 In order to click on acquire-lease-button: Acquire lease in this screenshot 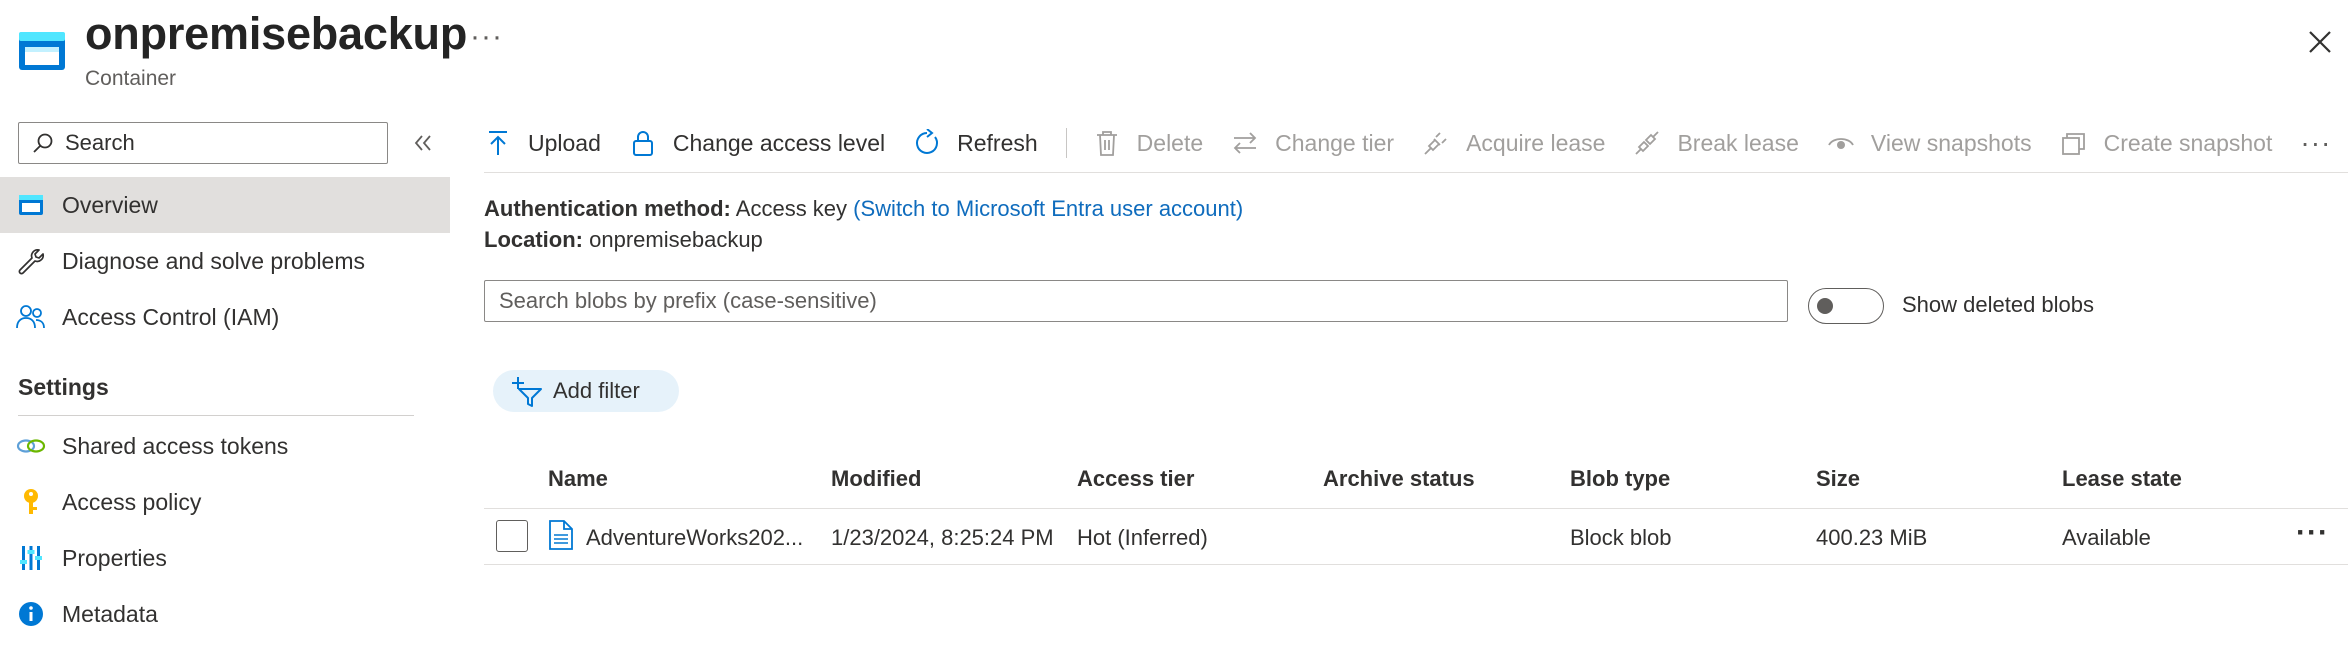, I will do `click(1513, 143)`.